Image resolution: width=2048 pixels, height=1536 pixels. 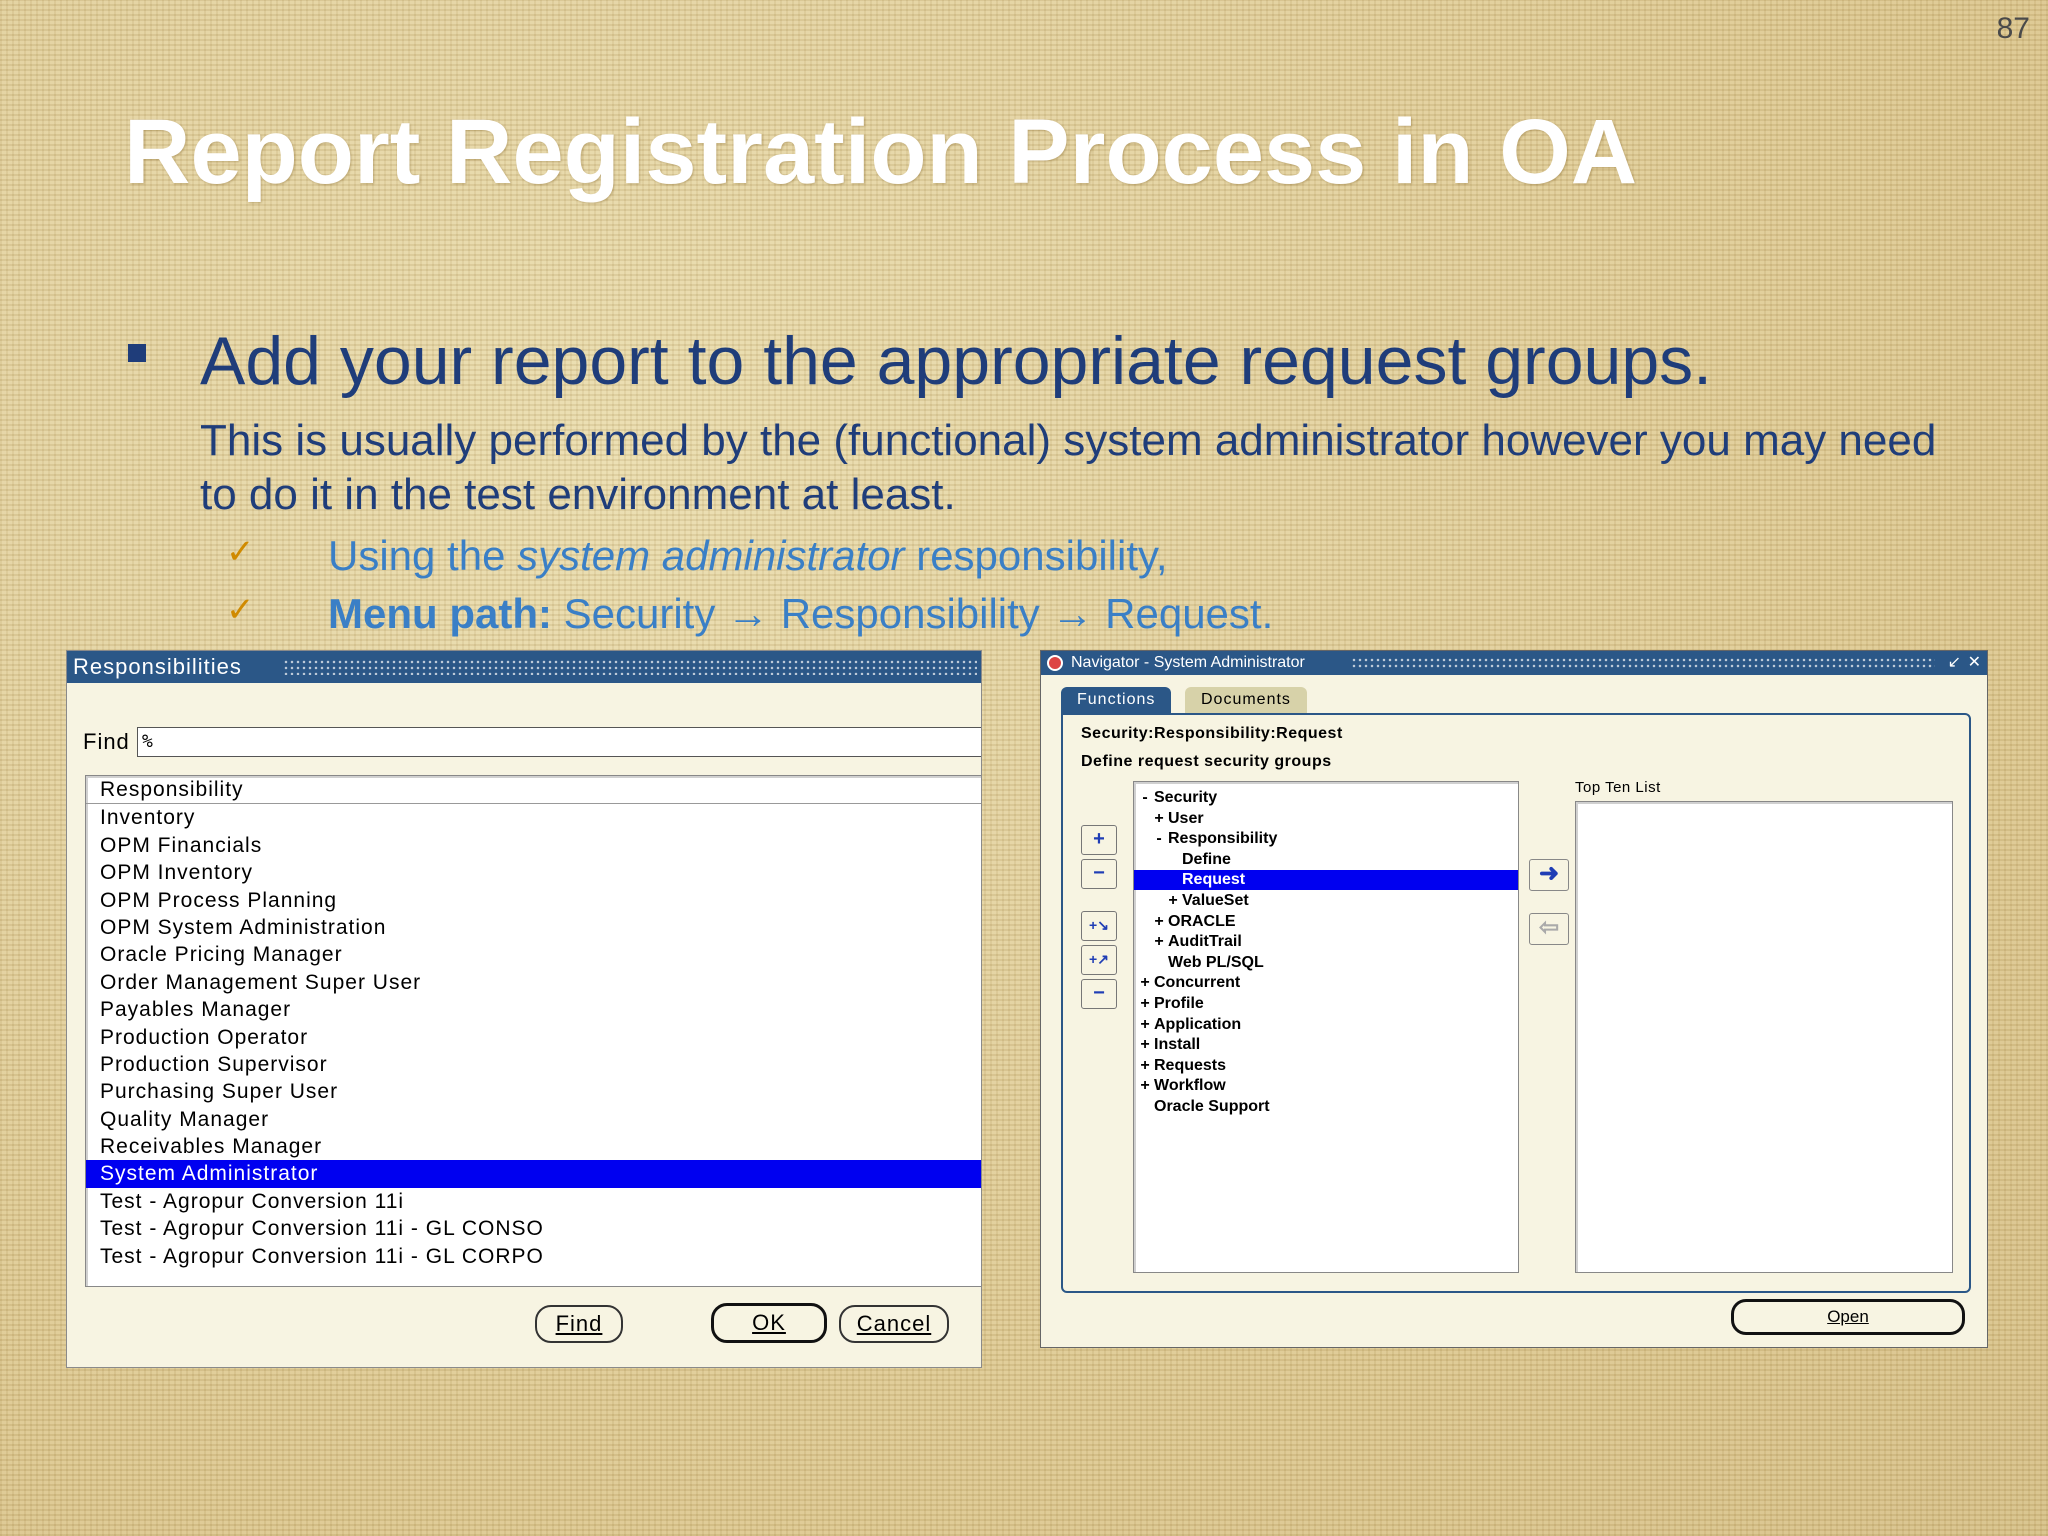 I want to click on add-to-top-ten-arrow-icon: ➜, so click(x=1549, y=875).